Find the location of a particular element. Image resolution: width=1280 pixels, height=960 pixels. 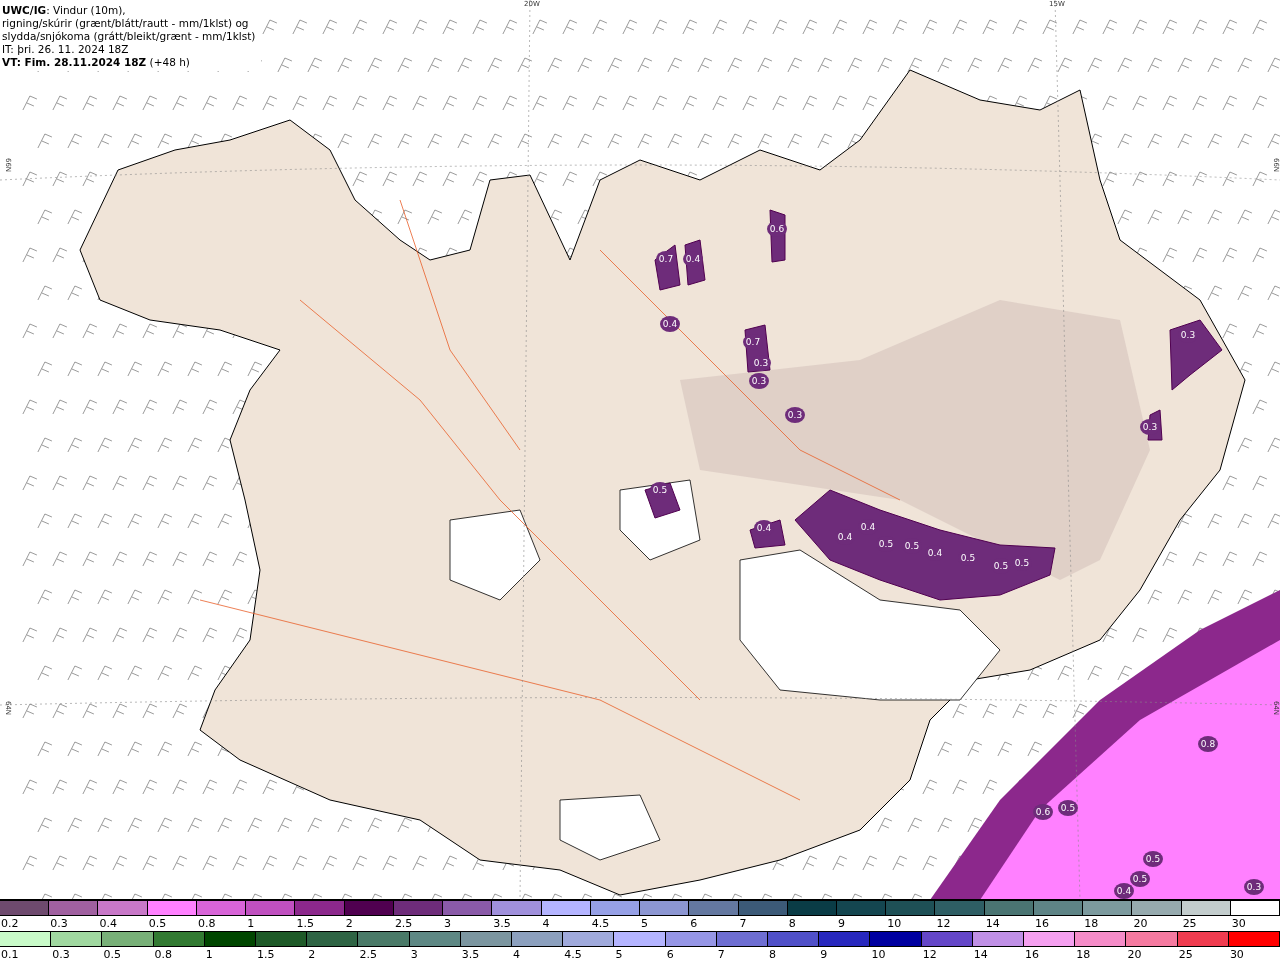

contour-label: 0.8 is located at coordinates (1208, 744).